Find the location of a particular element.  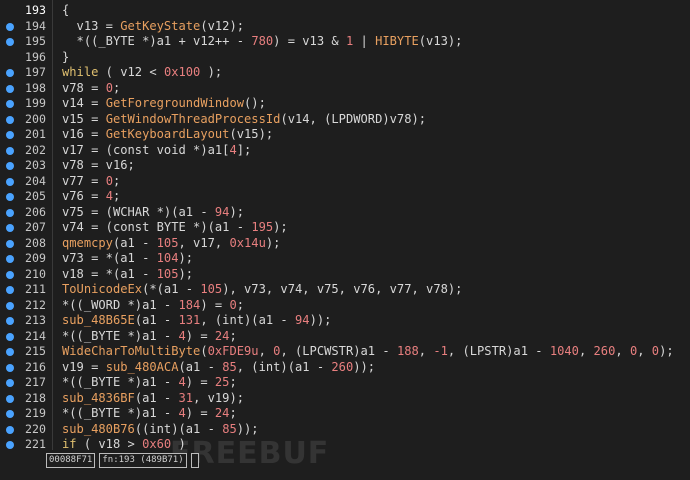

code-line: 198 v78 = 0; is located at coordinates (345, 89).